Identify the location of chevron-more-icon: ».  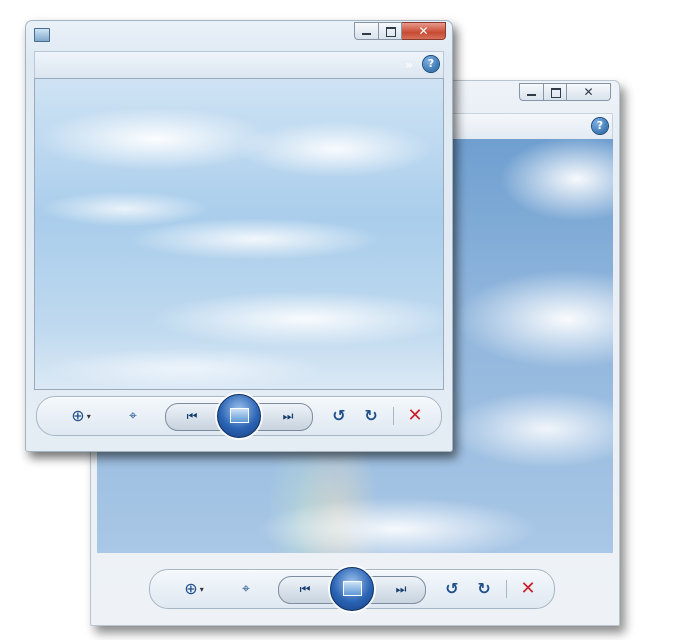
(409, 65).